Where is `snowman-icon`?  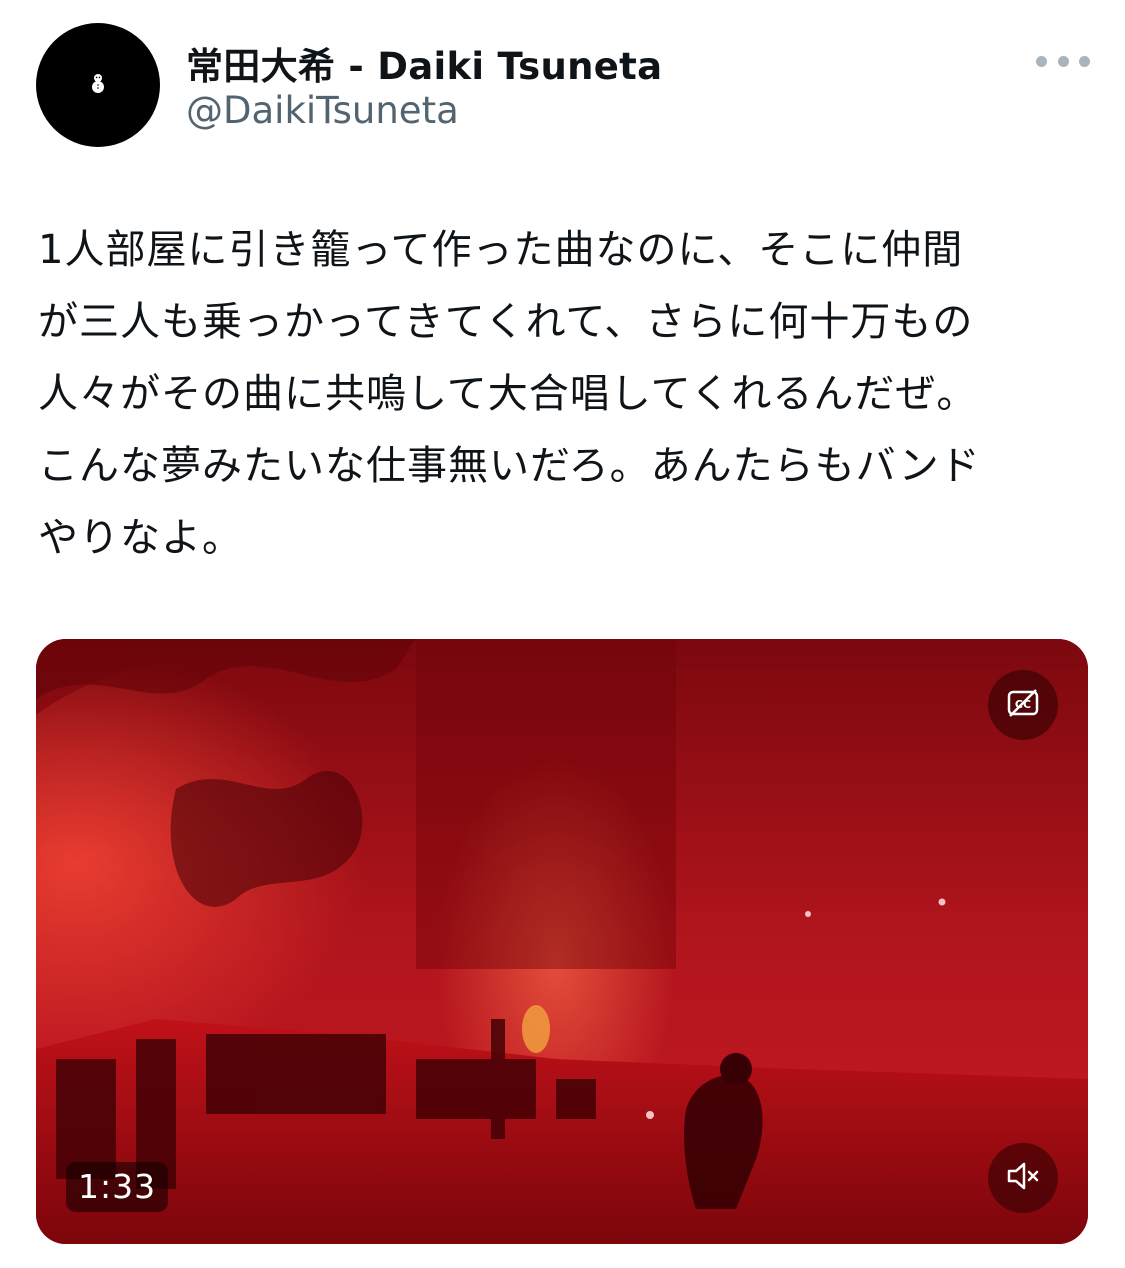
snowman-icon is located at coordinates (98, 85).